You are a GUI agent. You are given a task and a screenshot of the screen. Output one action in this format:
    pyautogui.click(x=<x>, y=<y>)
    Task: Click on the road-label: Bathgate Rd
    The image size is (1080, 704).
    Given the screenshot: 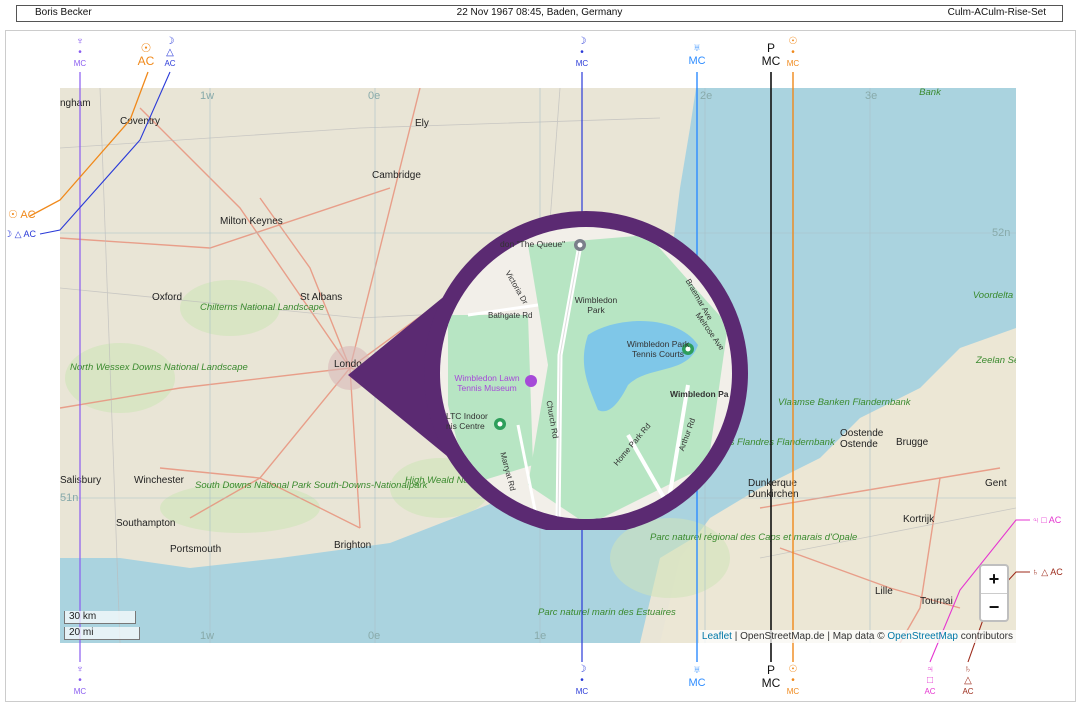 What is the action you would take?
    pyautogui.click(x=510, y=315)
    